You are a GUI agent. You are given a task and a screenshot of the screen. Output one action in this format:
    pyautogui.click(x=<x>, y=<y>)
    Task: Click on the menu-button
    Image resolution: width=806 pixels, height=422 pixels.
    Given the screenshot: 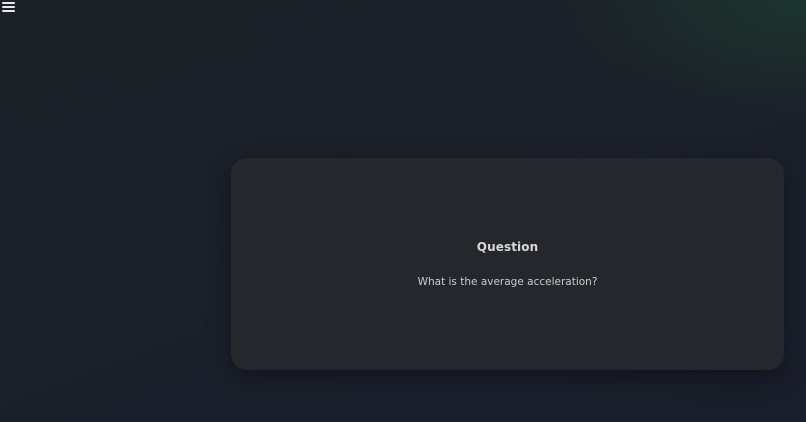 What is the action you would take?
    pyautogui.click(x=9, y=7)
    